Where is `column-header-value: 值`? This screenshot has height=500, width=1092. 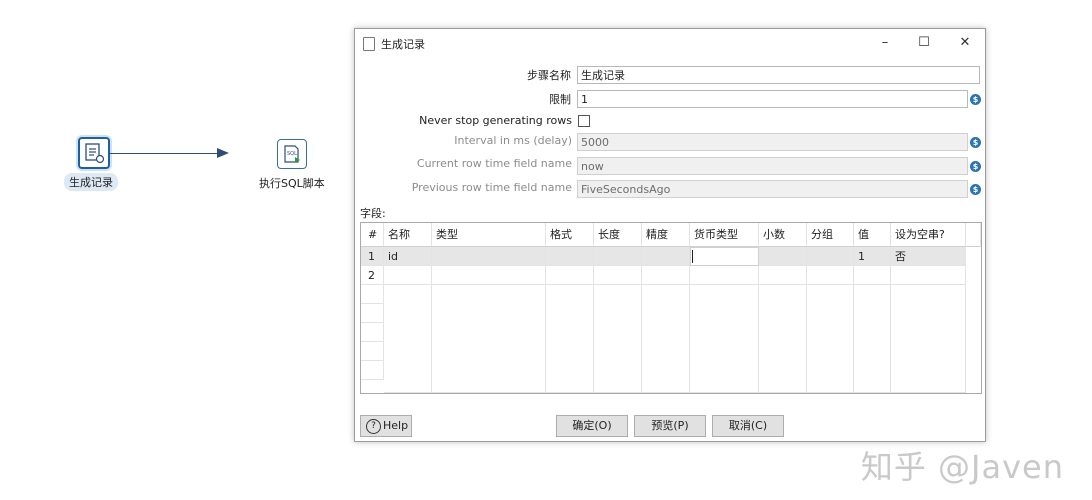 column-header-value: 值 is located at coordinates (872, 235).